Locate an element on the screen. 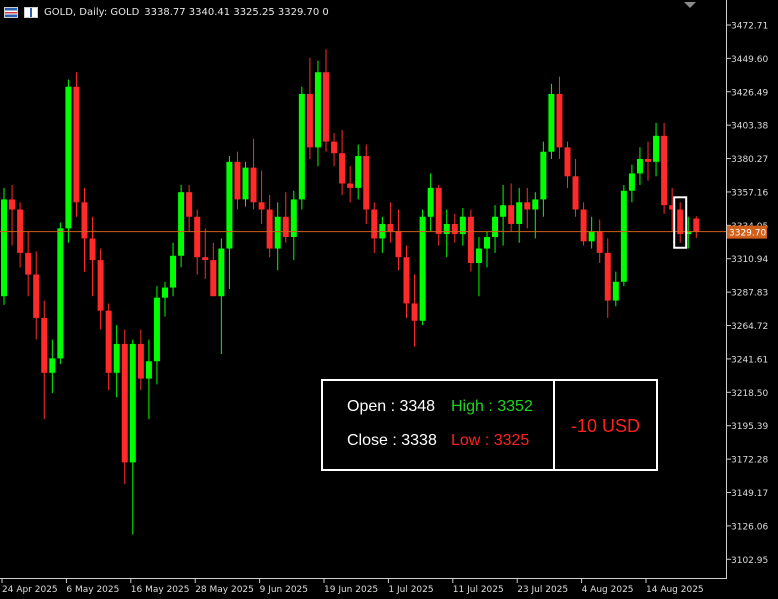 This screenshot has width=778, height=599. price-tick-label: 3310.94 is located at coordinates (749, 260).